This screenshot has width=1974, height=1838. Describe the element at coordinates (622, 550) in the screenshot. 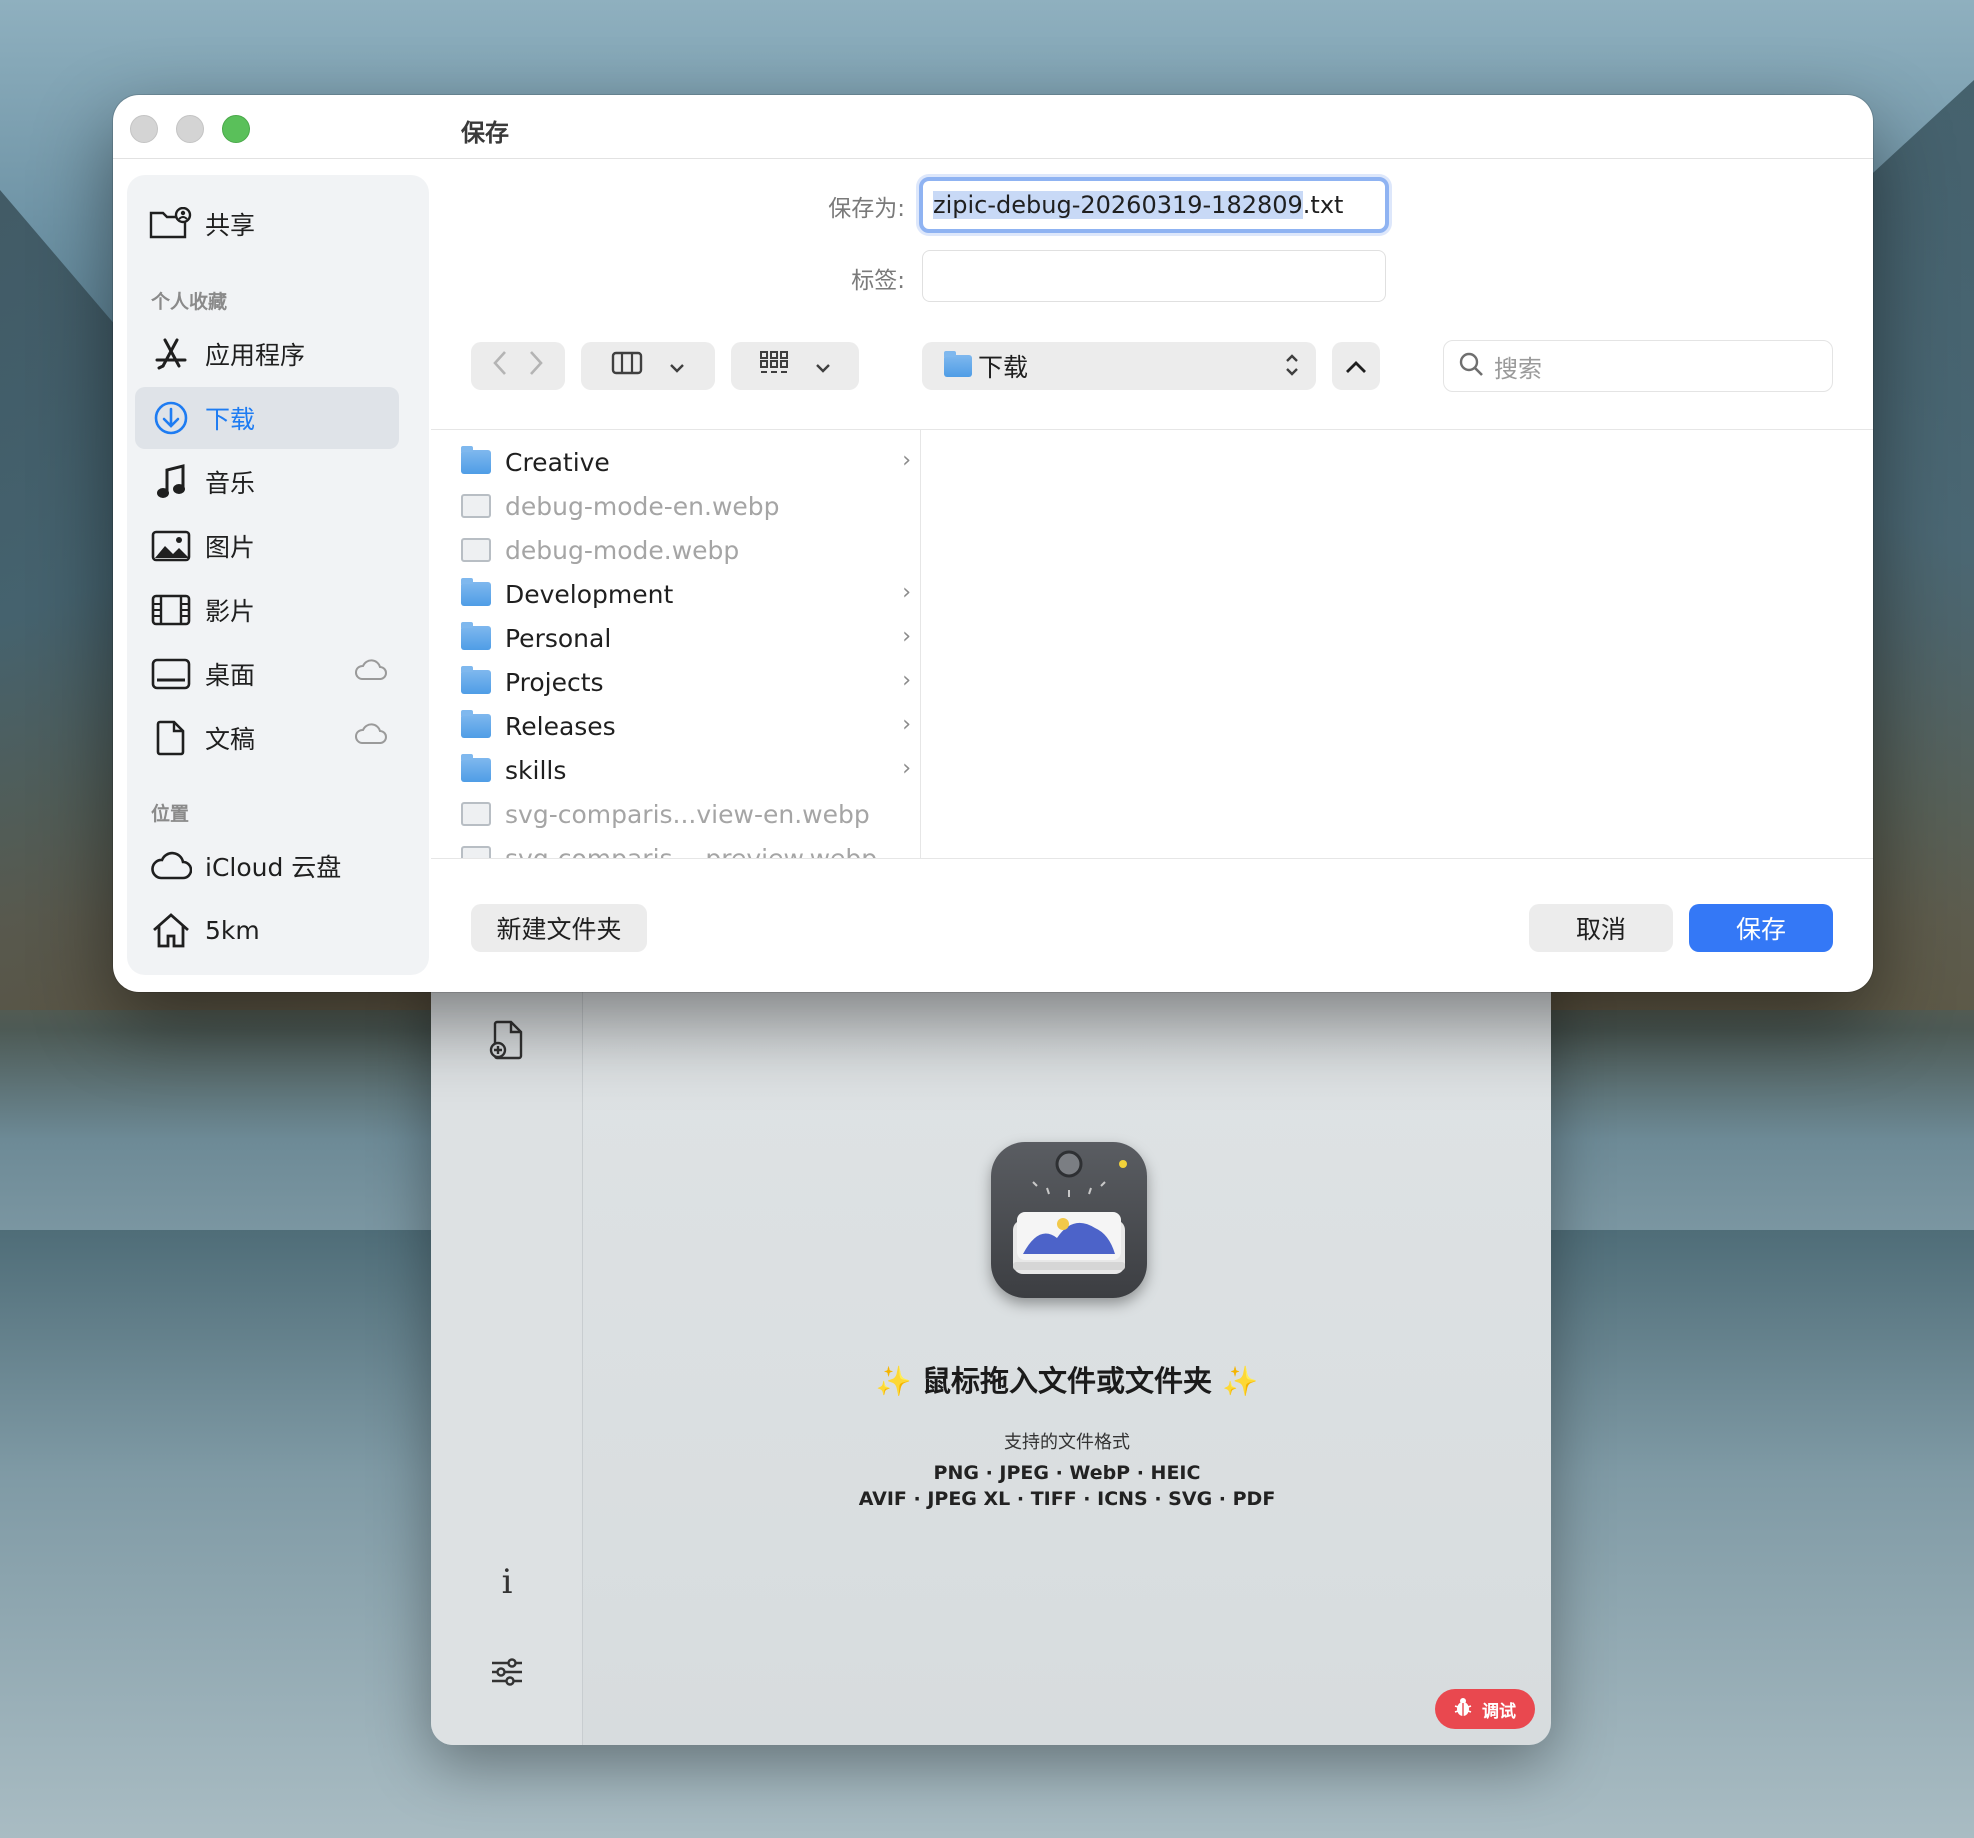

I see `file-name: debug-mode.webp` at that location.